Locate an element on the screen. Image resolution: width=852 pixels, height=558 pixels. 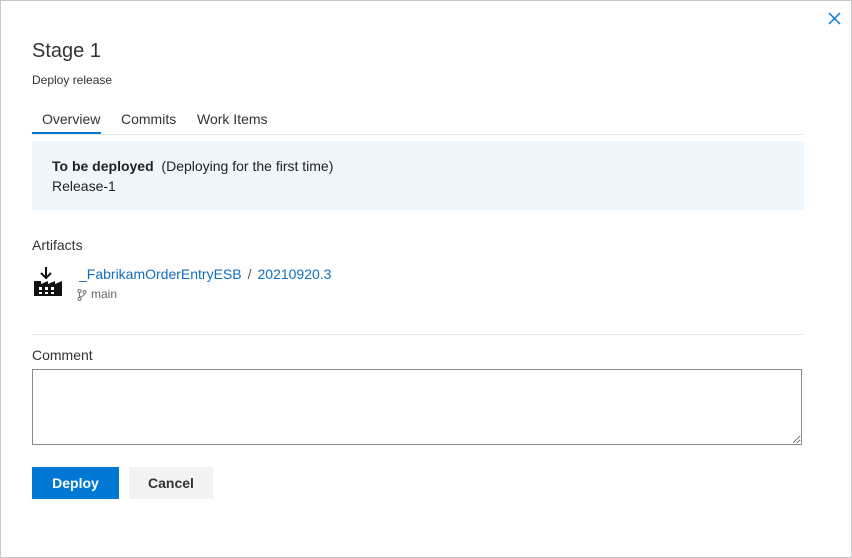
banner-note: (Deploying for the first time) is located at coordinates (247, 166).